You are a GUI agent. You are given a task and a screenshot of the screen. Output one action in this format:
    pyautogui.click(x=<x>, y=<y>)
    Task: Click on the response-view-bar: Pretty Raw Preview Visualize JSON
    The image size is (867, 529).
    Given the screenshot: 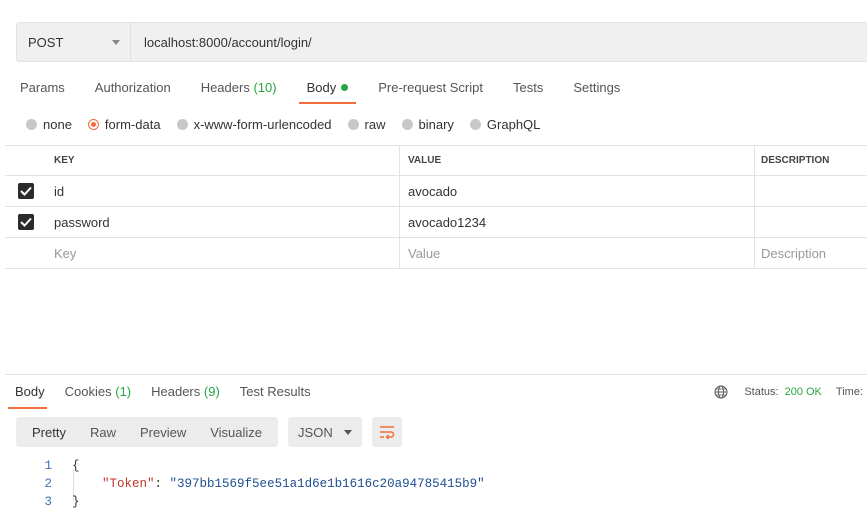 What is the action you would take?
    pyautogui.click(x=209, y=432)
    